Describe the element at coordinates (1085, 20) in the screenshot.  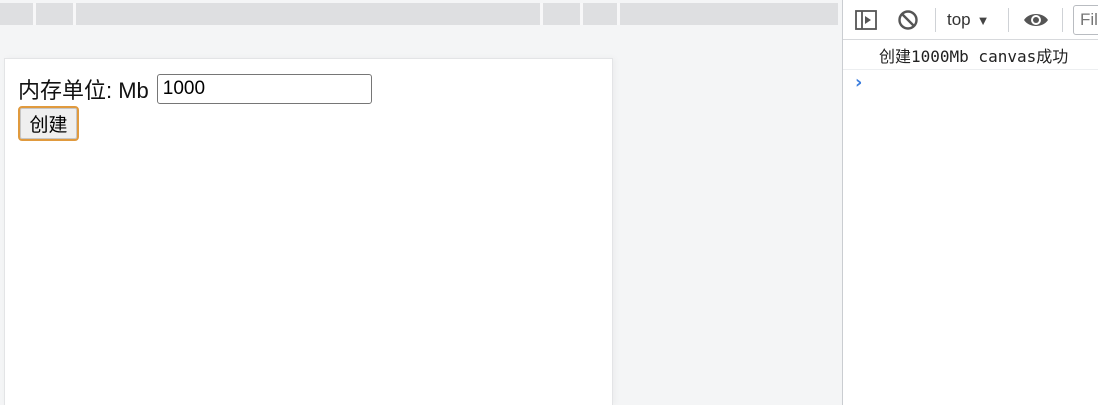
I see `filter-input` at that location.